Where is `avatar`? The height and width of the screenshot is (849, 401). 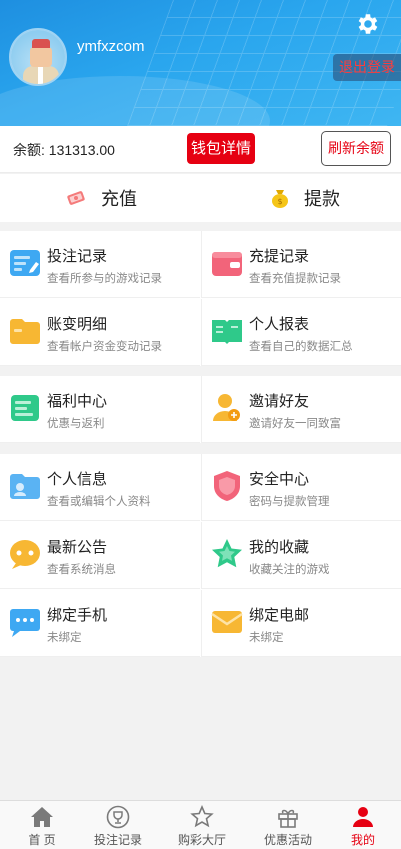
avatar is located at coordinates (38, 57).